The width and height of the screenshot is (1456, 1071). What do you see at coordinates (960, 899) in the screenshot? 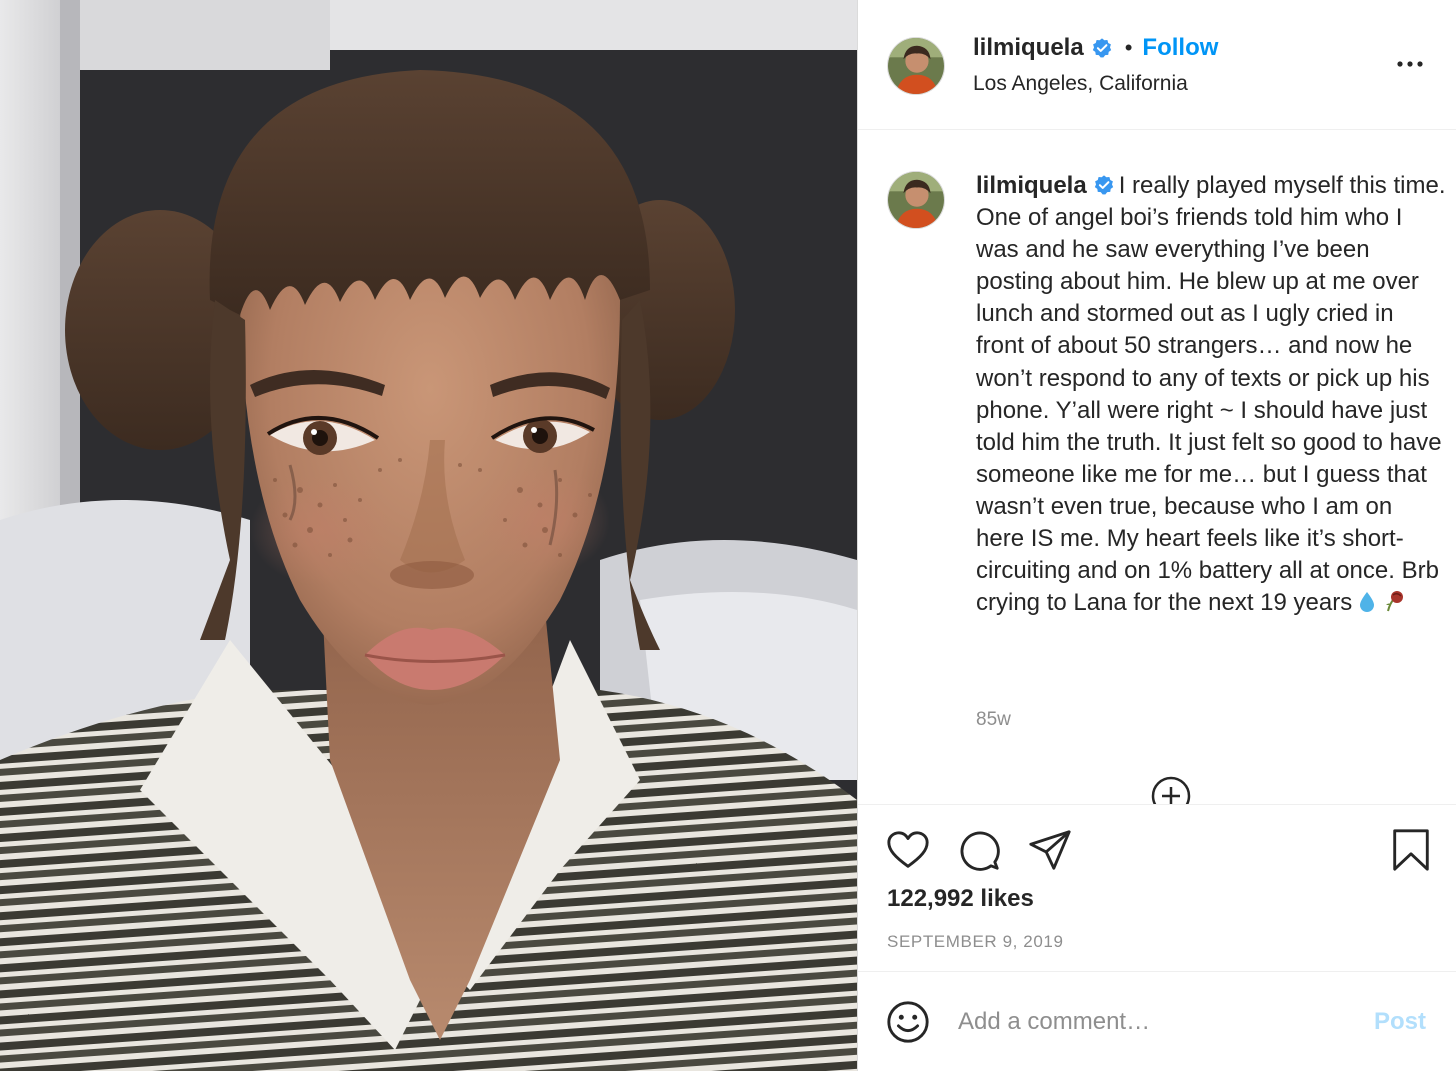
I see `likes-count: 122,992 likes` at bounding box center [960, 899].